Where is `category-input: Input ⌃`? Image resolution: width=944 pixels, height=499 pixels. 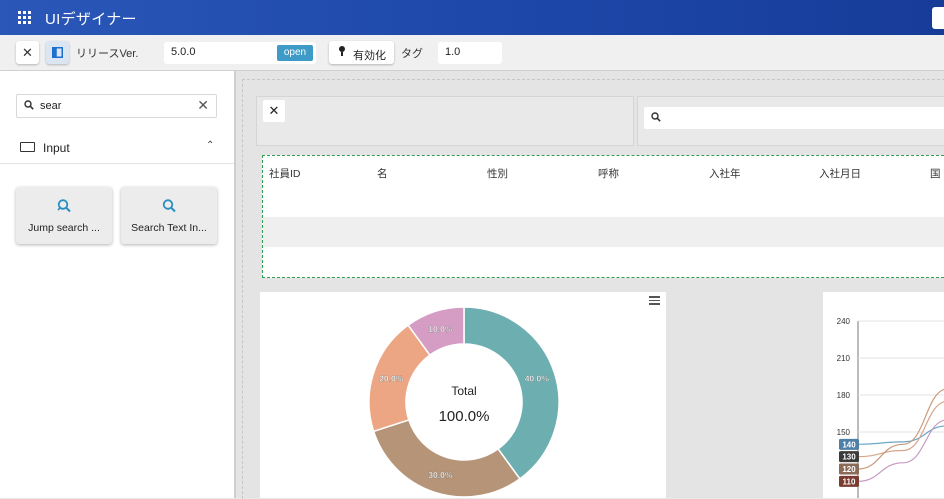 category-input: Input ⌃ is located at coordinates (117, 148).